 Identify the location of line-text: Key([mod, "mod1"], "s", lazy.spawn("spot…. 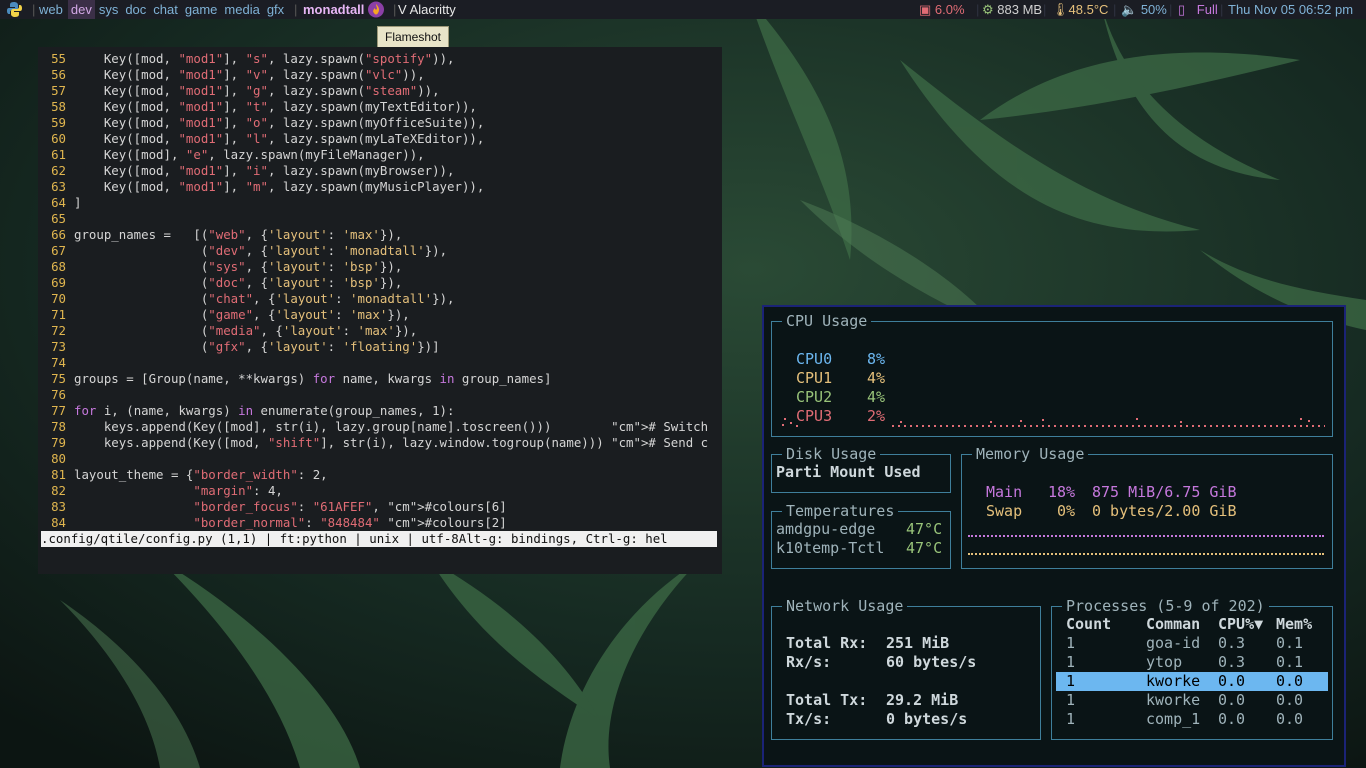
(264, 58).